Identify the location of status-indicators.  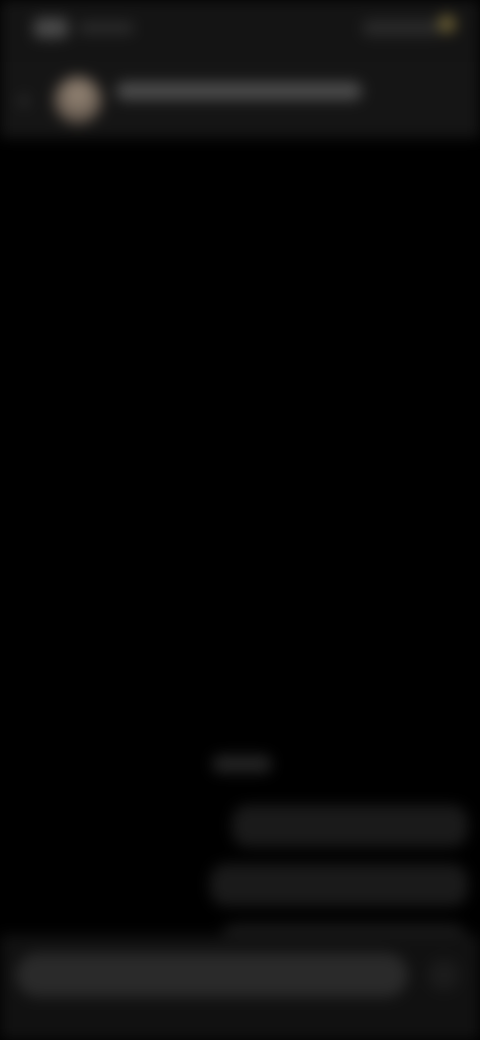
(401, 28).